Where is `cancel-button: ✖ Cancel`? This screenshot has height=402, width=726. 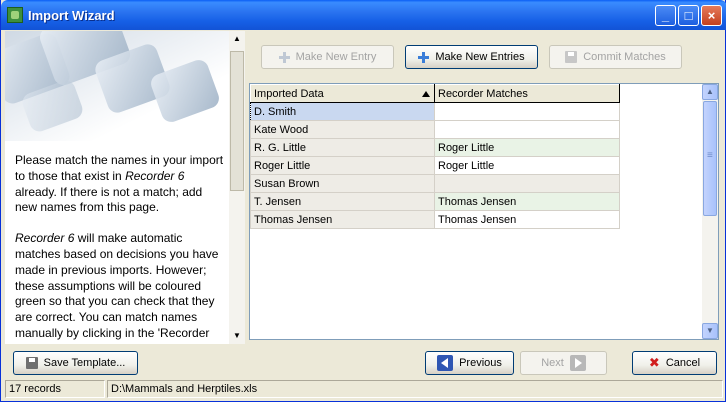
cancel-button: ✖ Cancel is located at coordinates (674, 363).